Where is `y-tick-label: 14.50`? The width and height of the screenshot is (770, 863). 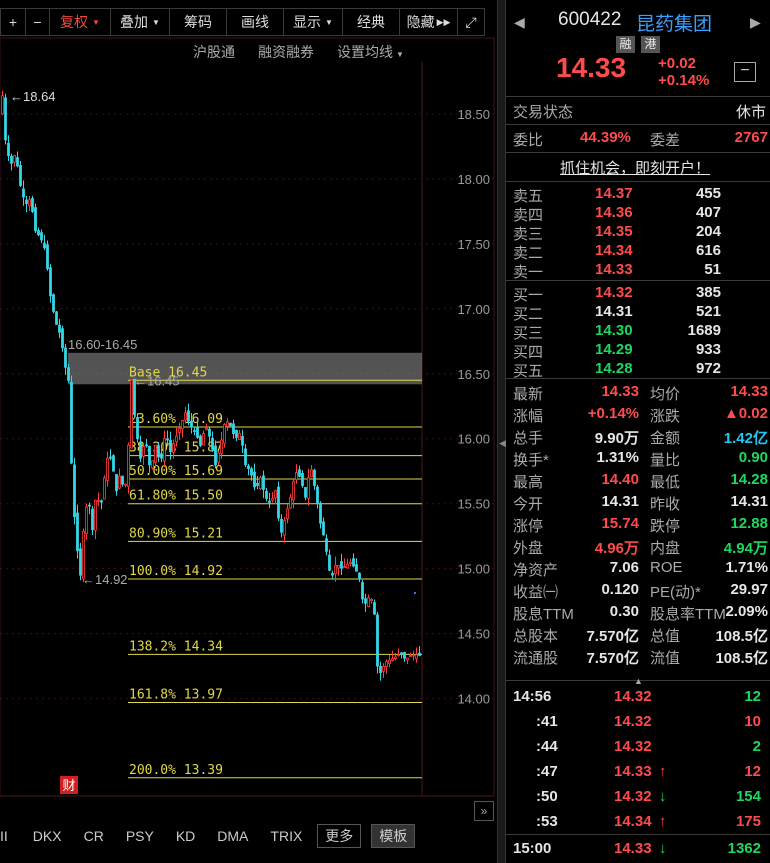 y-tick-label: 14.50 is located at coordinates (473, 634).